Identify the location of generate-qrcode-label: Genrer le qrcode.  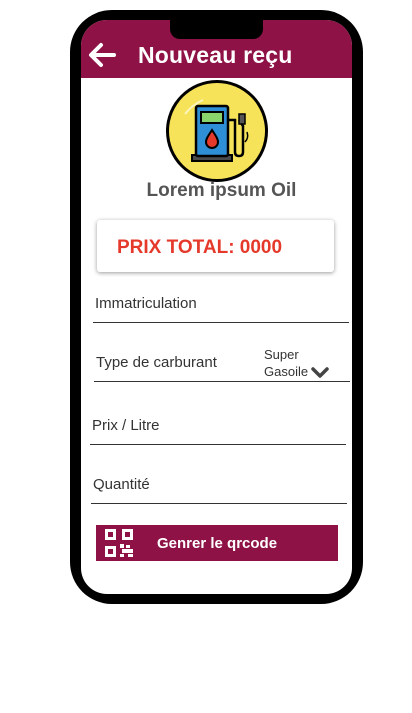
(217, 543).